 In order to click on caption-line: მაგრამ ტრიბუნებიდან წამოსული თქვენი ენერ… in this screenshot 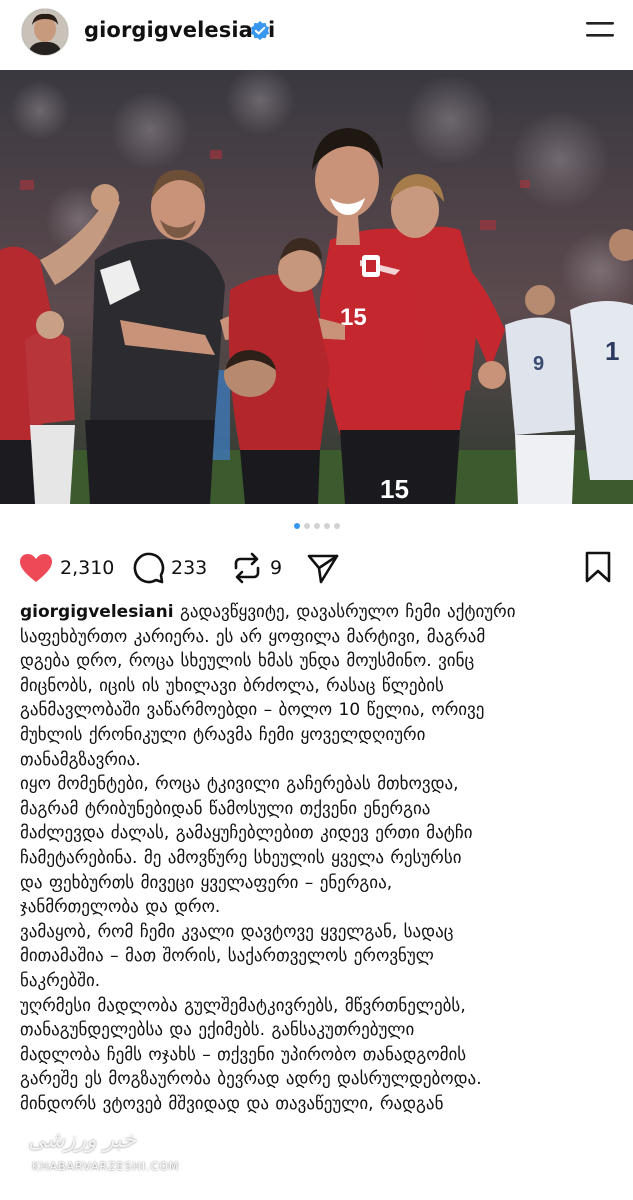, I will do `click(225, 808)`.